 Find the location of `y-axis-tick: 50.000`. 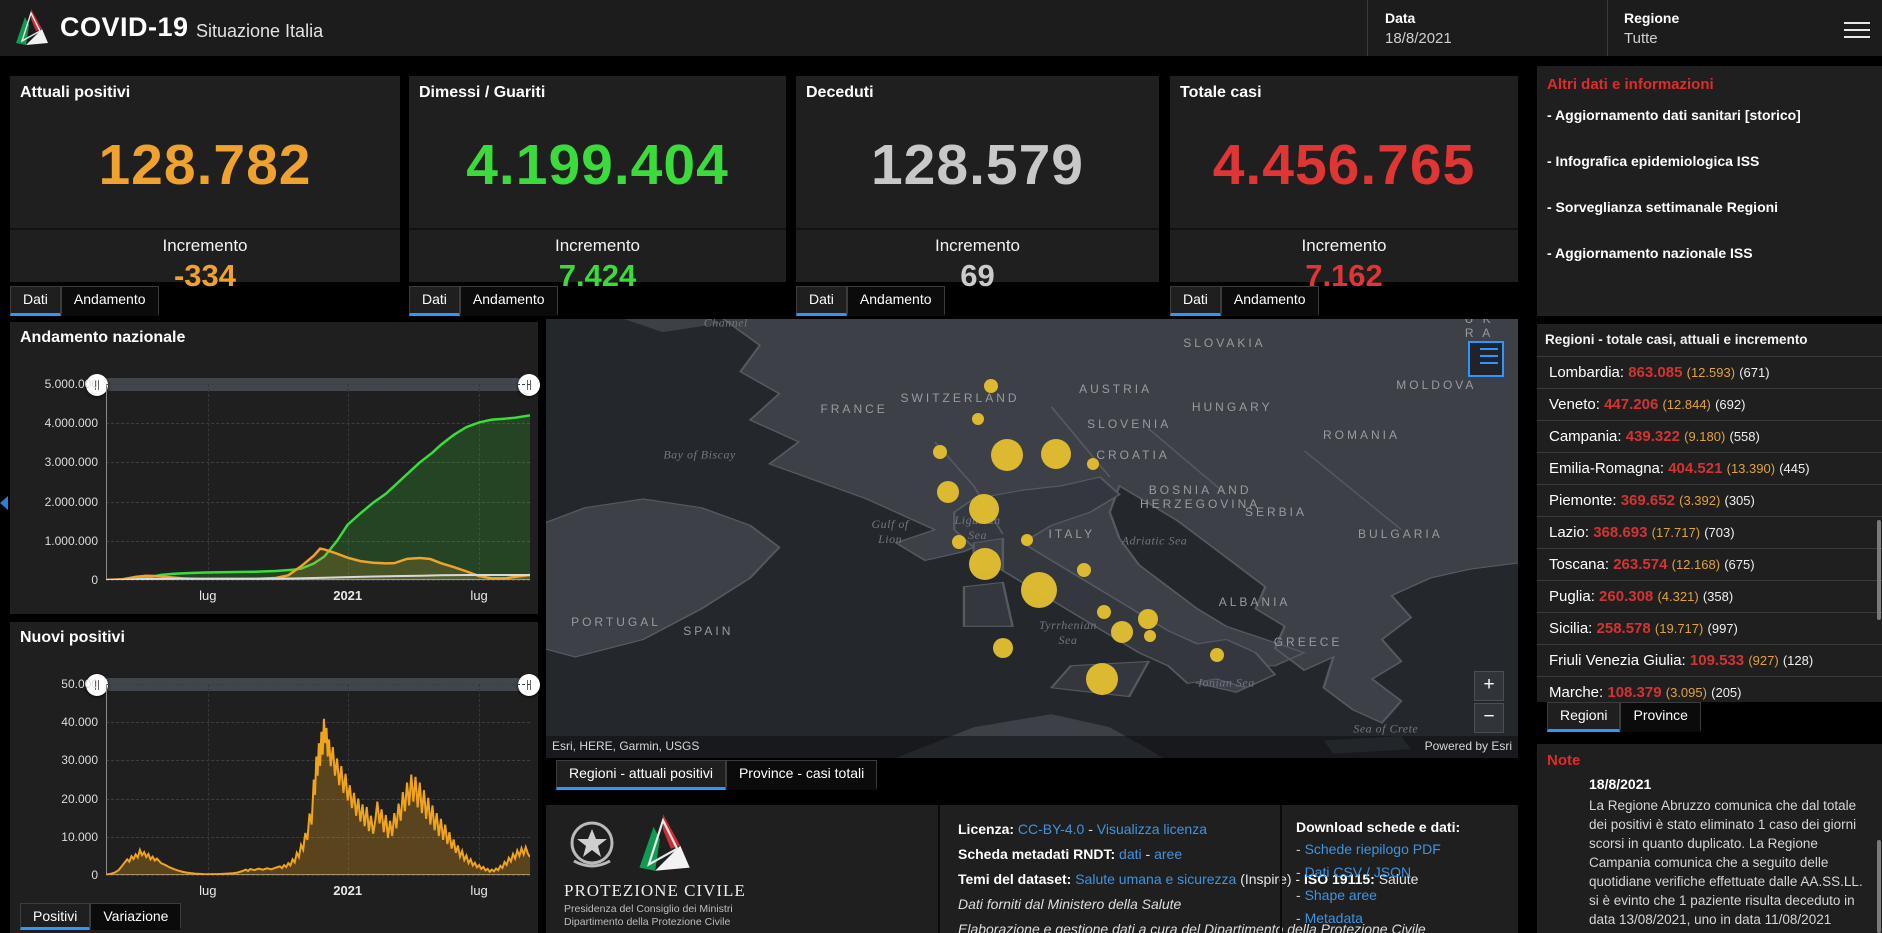

y-axis-tick: 50.000 is located at coordinates (79, 684).